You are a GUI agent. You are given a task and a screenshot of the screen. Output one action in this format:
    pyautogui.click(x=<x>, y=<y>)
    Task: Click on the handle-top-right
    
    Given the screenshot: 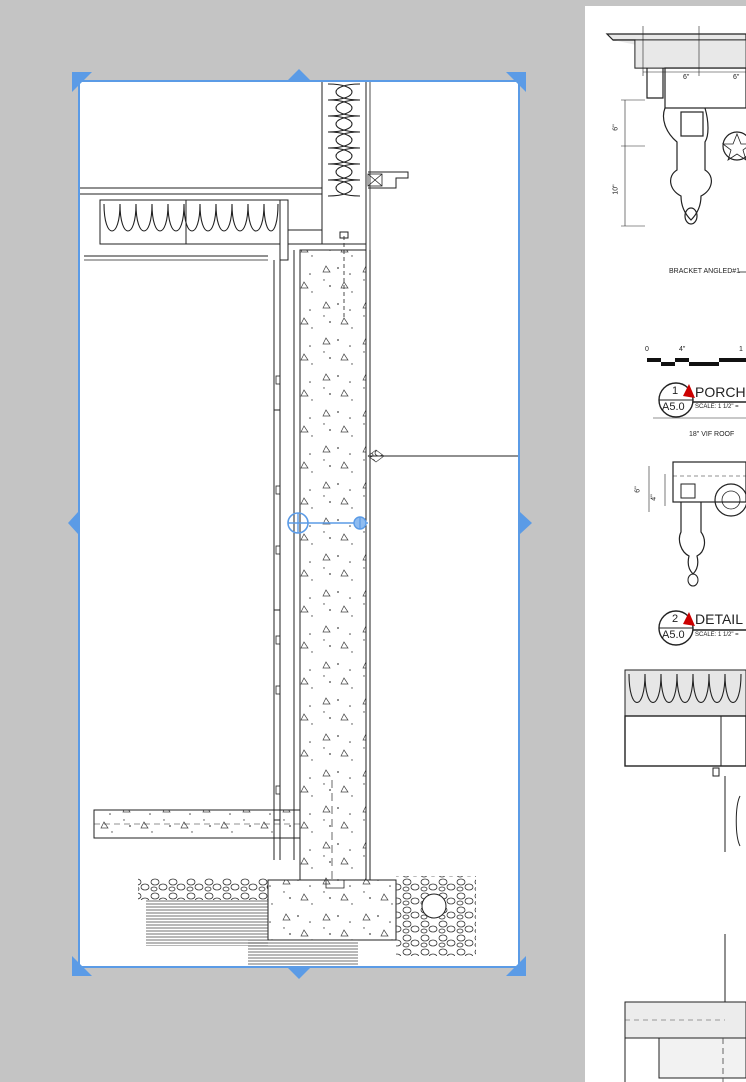 What is the action you would take?
    pyautogui.click(x=516, y=82)
    